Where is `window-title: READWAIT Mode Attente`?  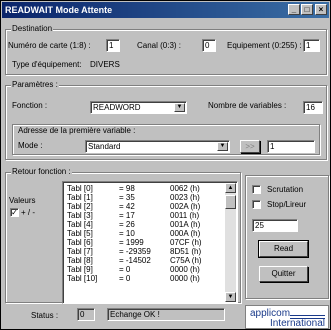
window-title: READWAIT Mode Attente is located at coordinates (59, 10).